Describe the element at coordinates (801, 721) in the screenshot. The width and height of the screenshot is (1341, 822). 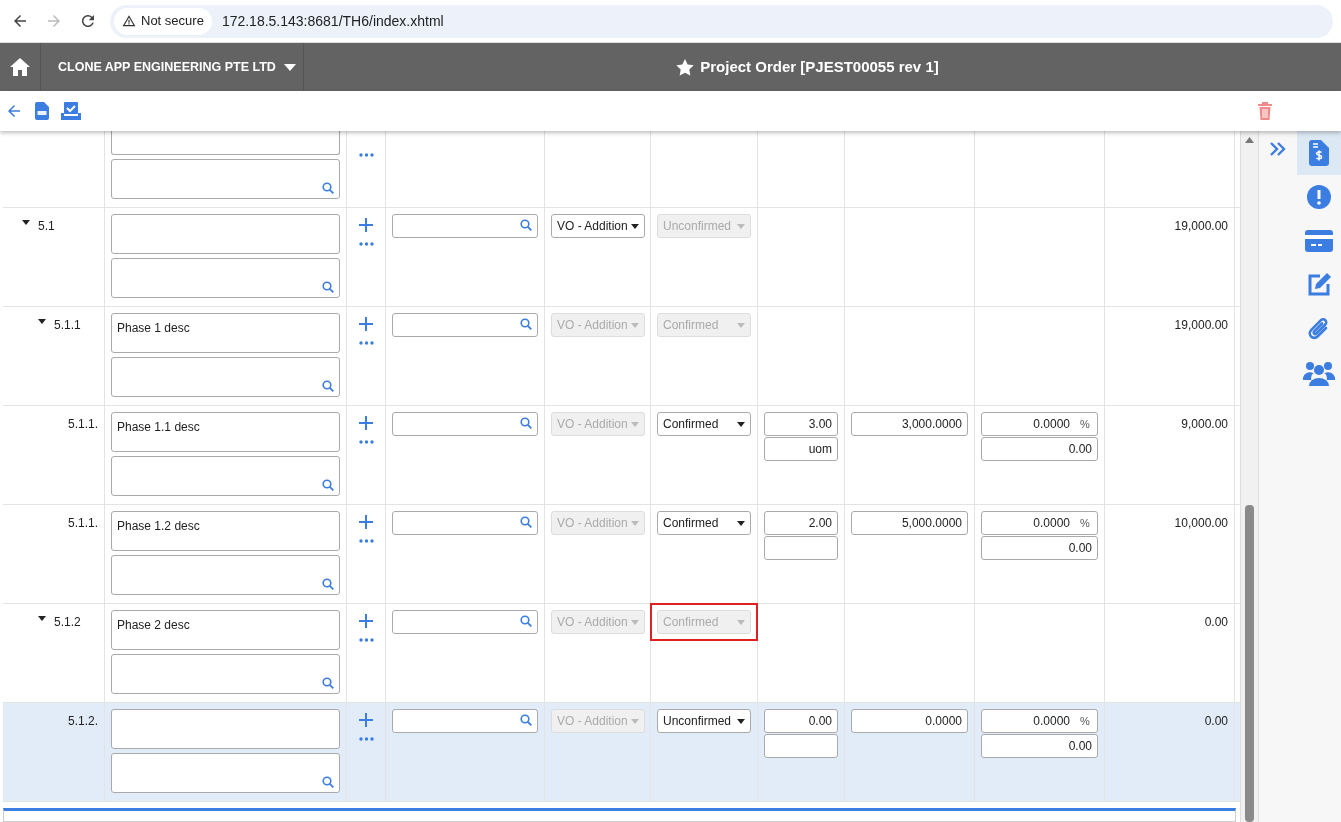
I see `quantity-field: 0.00` at that location.